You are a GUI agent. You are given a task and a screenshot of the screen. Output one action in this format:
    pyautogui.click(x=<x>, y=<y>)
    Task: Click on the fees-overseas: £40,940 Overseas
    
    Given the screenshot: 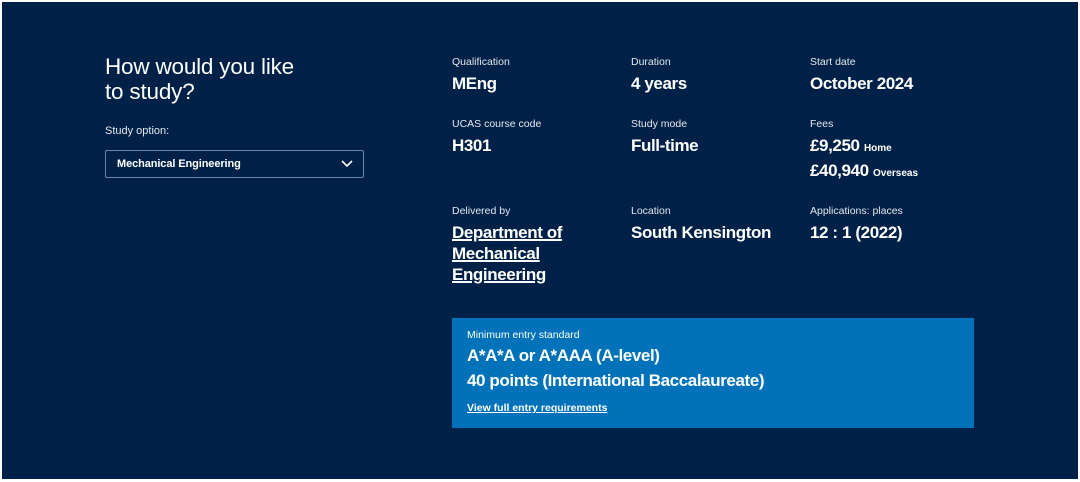 What is the action you would take?
    pyautogui.click(x=895, y=172)
    